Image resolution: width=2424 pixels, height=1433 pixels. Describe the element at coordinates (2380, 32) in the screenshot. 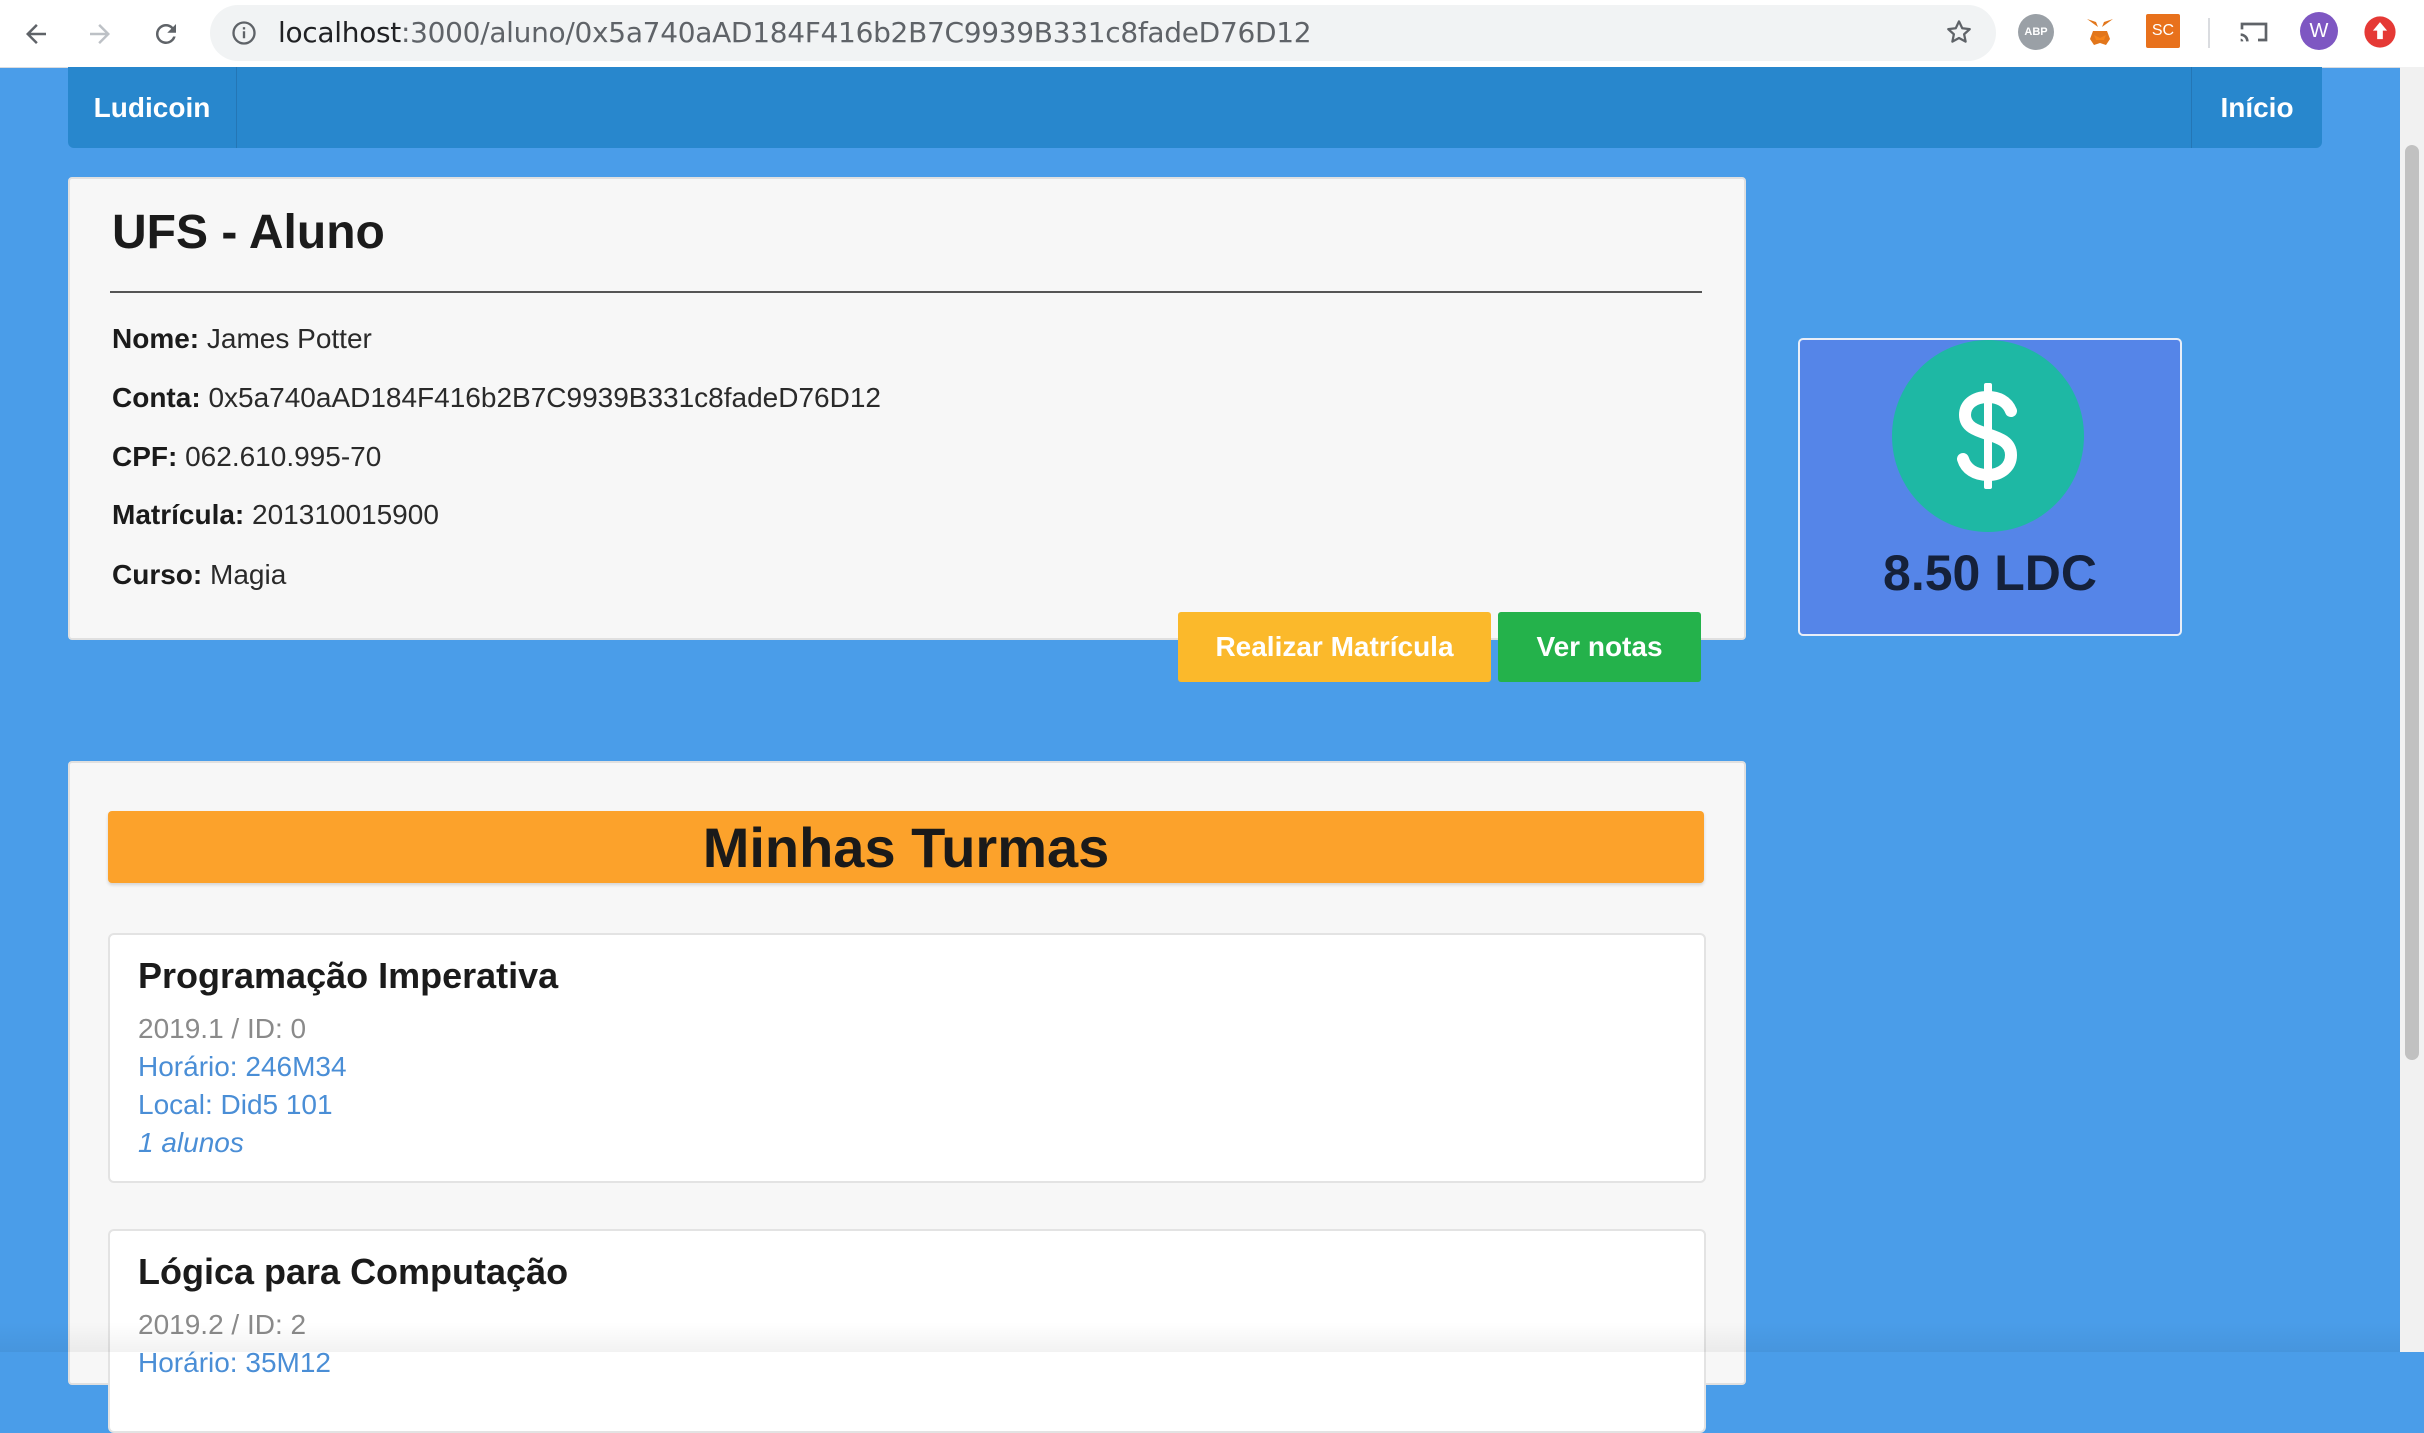

I see `update-icon` at that location.